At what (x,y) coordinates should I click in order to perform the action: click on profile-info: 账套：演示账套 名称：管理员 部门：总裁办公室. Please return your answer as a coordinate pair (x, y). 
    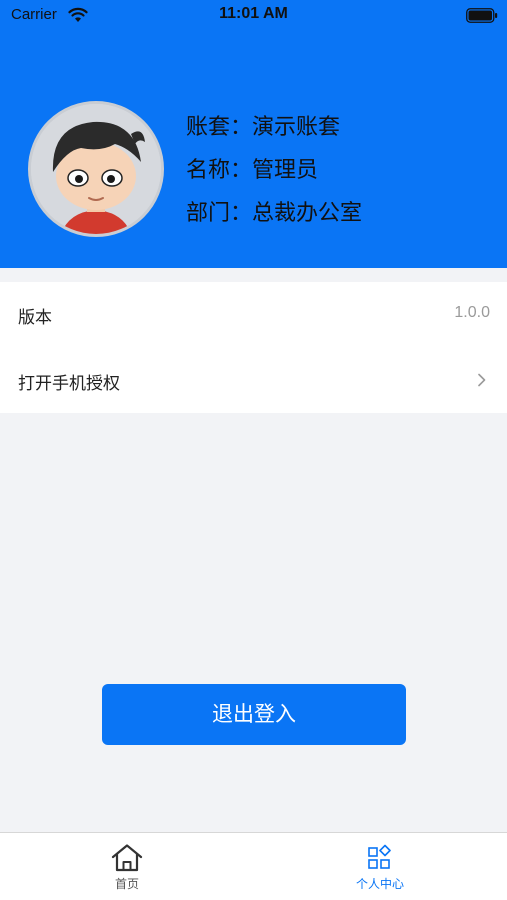
    Looking at the image, I should click on (274, 170).